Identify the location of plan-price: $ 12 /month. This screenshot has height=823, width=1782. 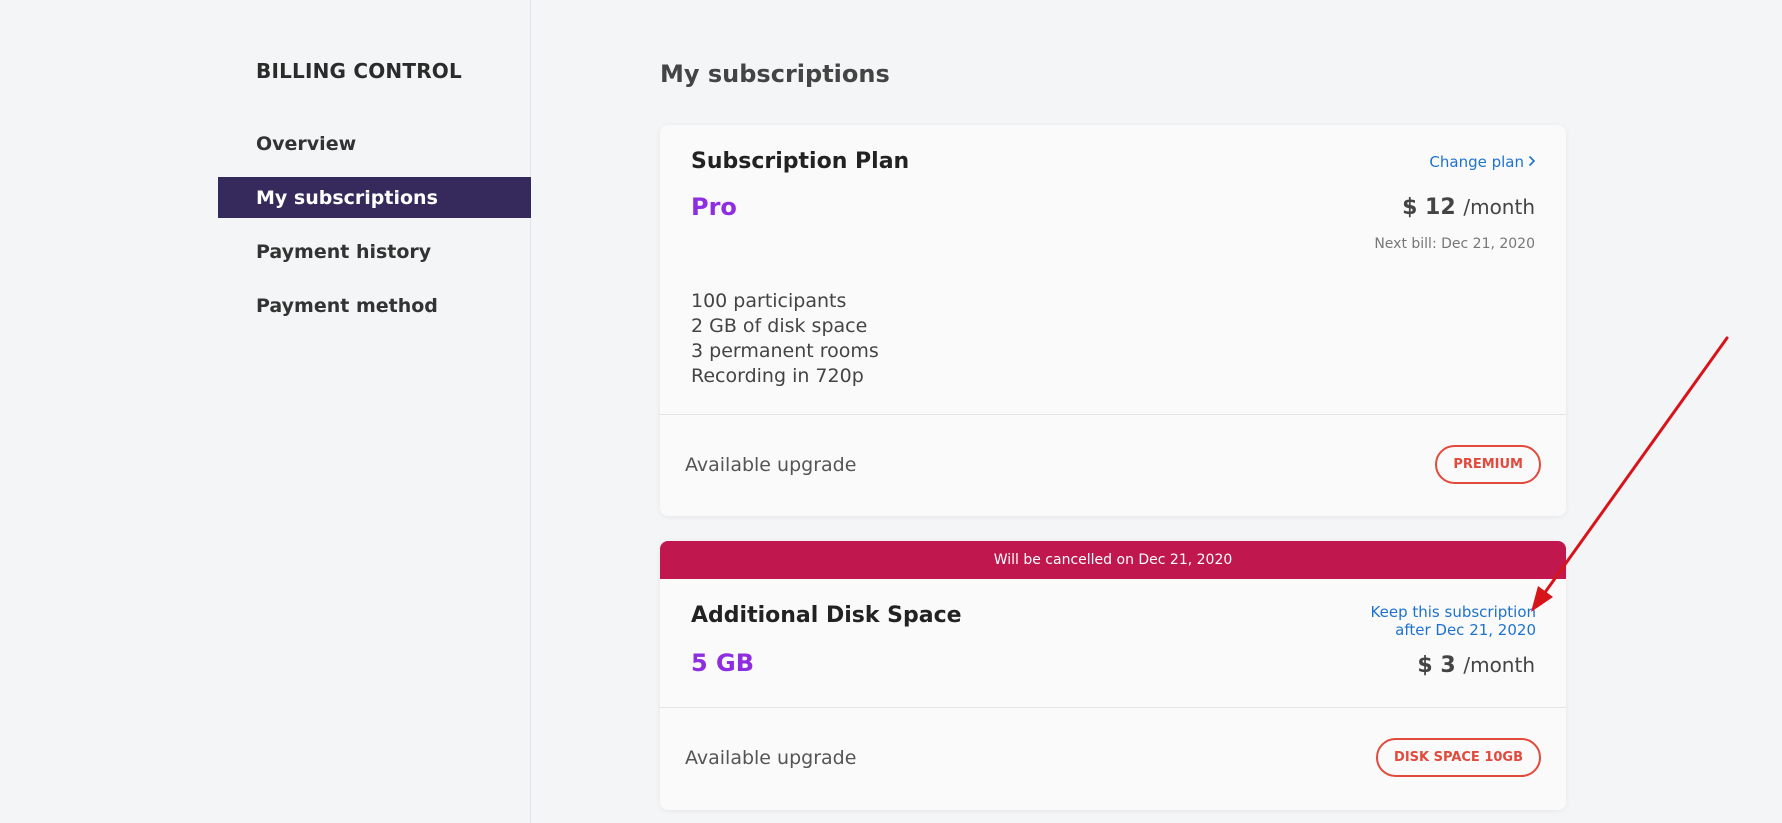
(1468, 207).